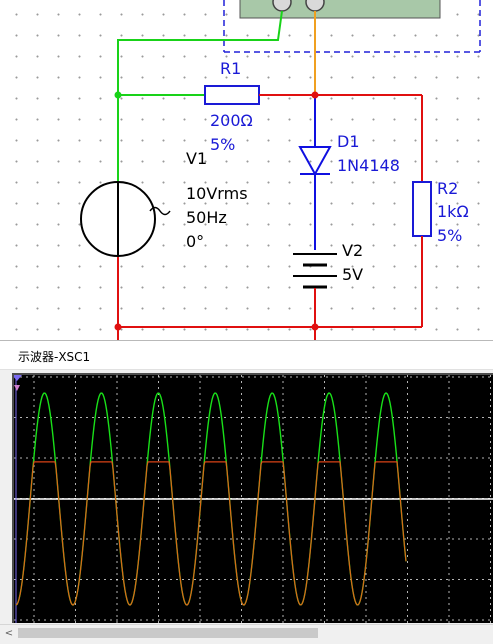 The height and width of the screenshot is (644, 493). Describe the element at coordinates (348, 141) in the screenshot. I see `d1-name-label: D1` at that location.